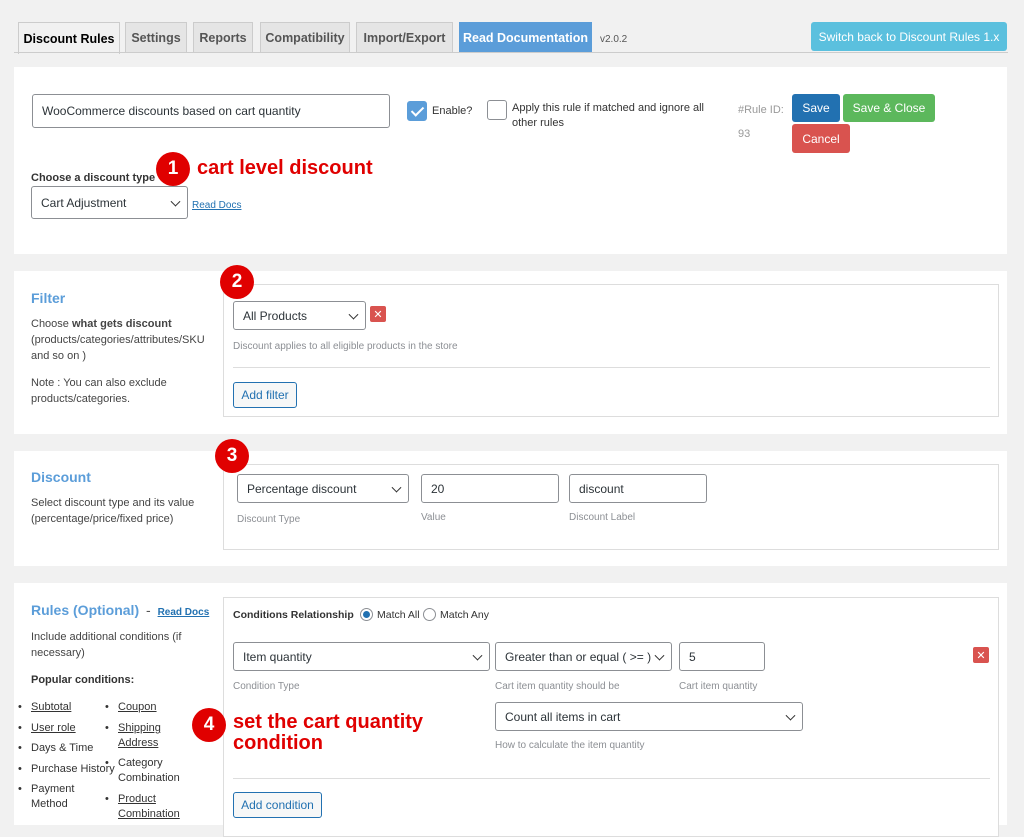  What do you see at coordinates (47, 728) in the screenshot?
I see `popular-condition-user-role: User role` at bounding box center [47, 728].